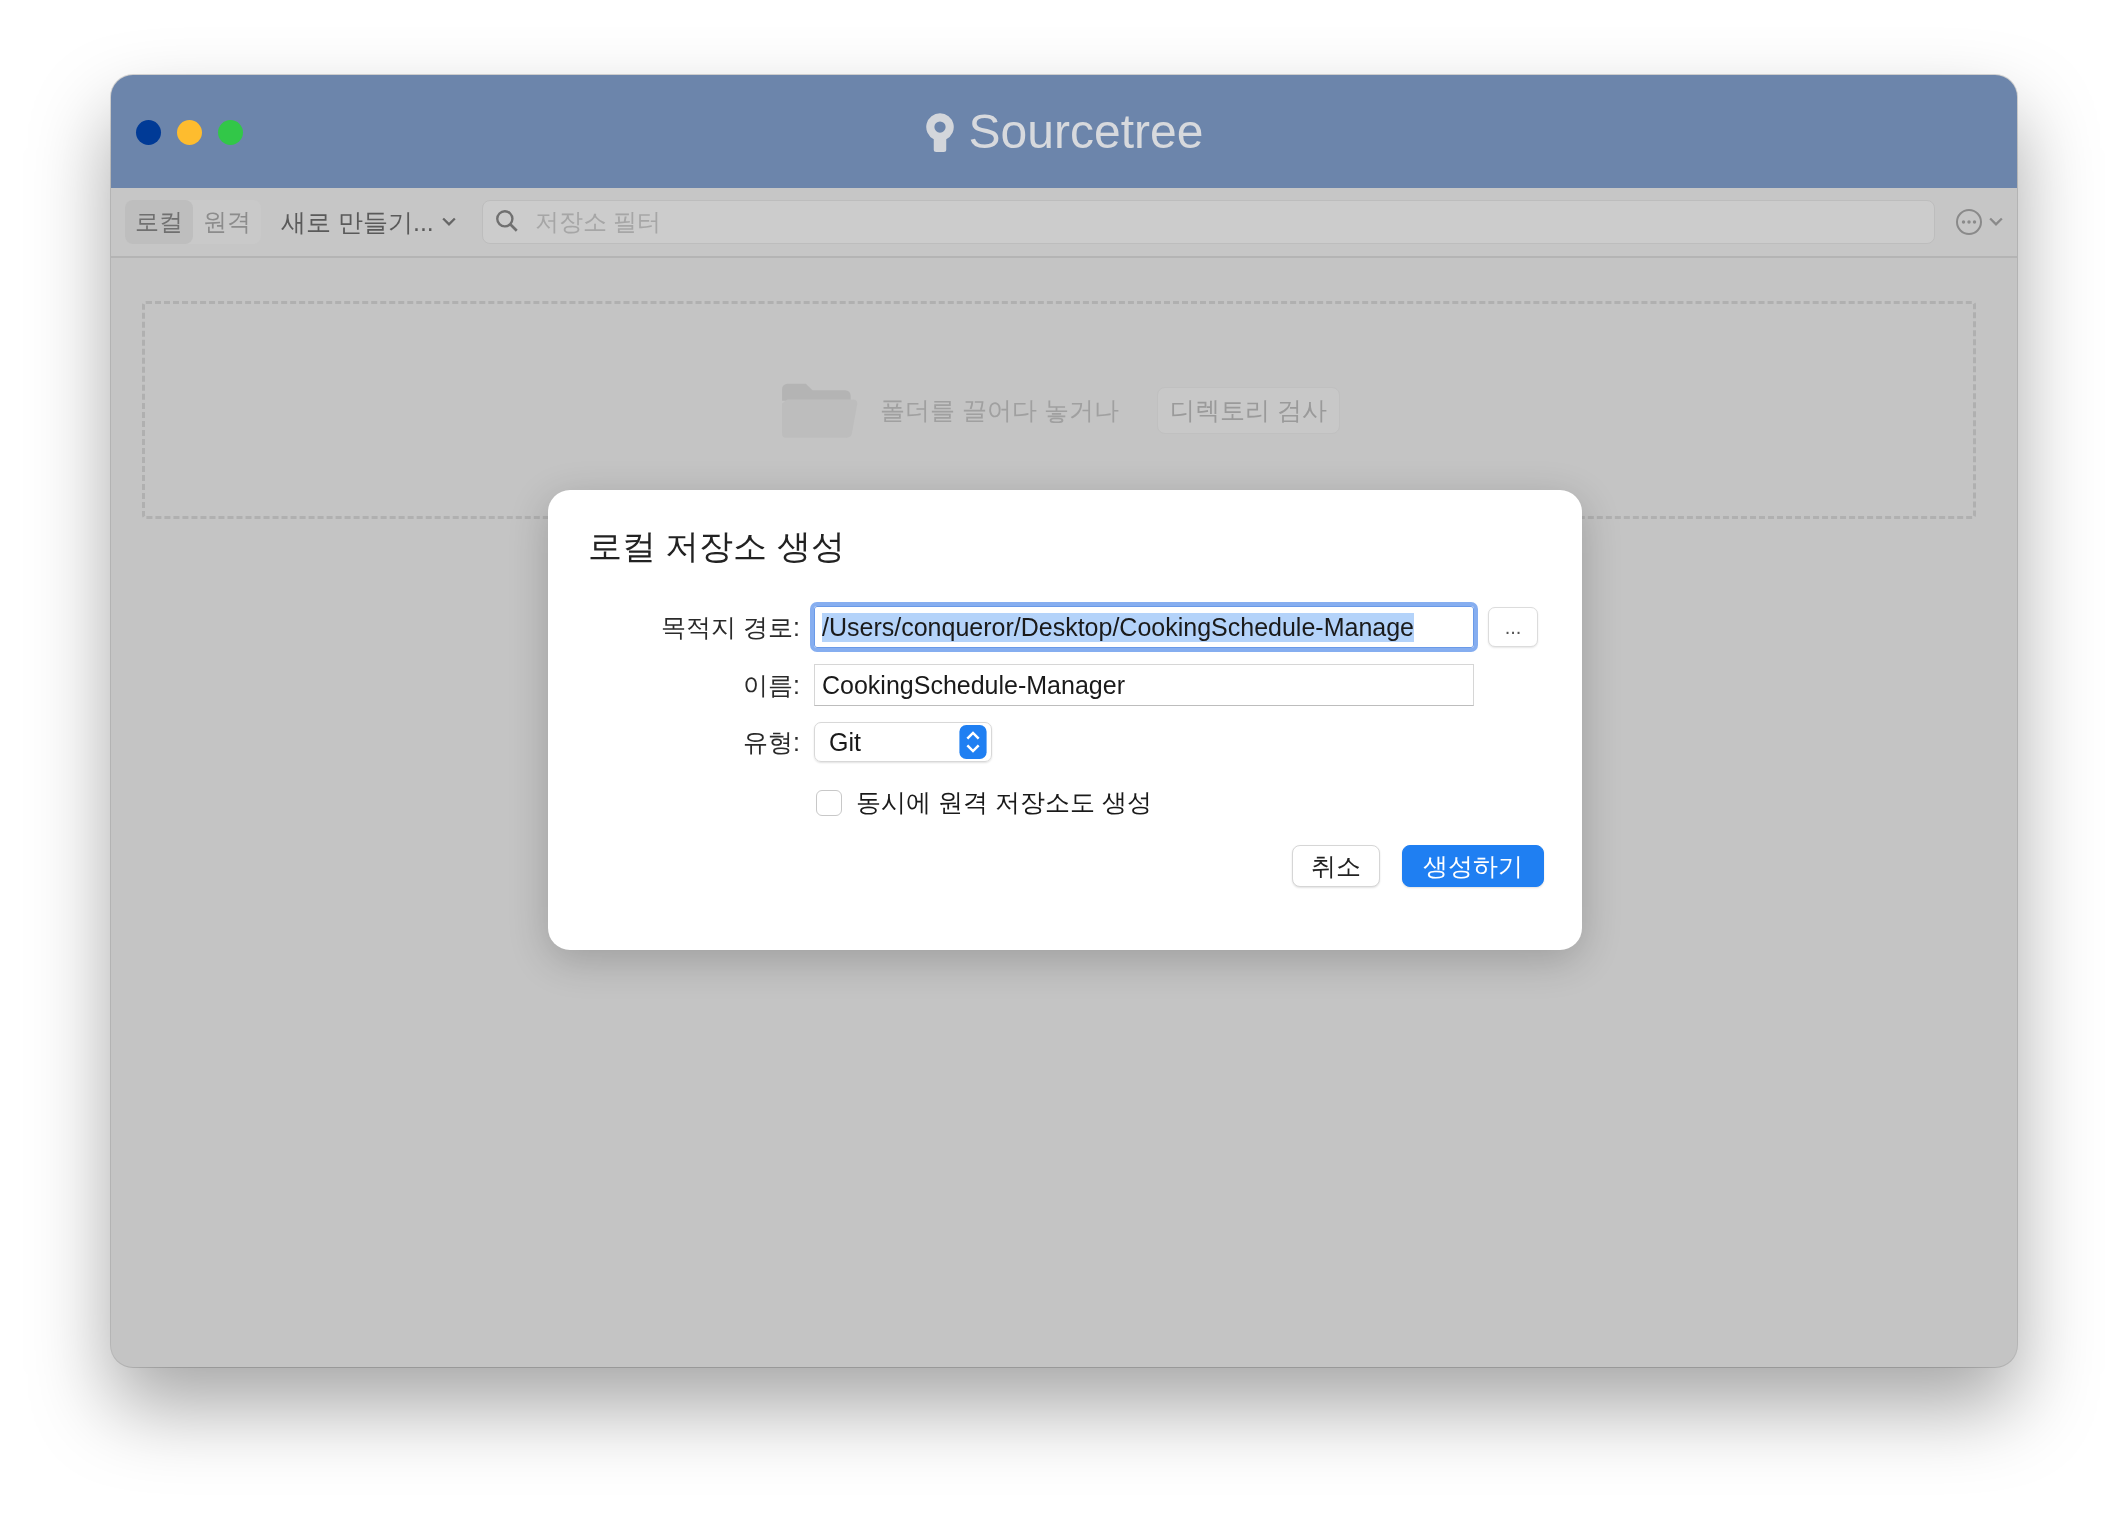 Image resolution: width=2128 pixels, height=1514 pixels. I want to click on dialog-title: 로컬 저장소 생성, so click(717, 546).